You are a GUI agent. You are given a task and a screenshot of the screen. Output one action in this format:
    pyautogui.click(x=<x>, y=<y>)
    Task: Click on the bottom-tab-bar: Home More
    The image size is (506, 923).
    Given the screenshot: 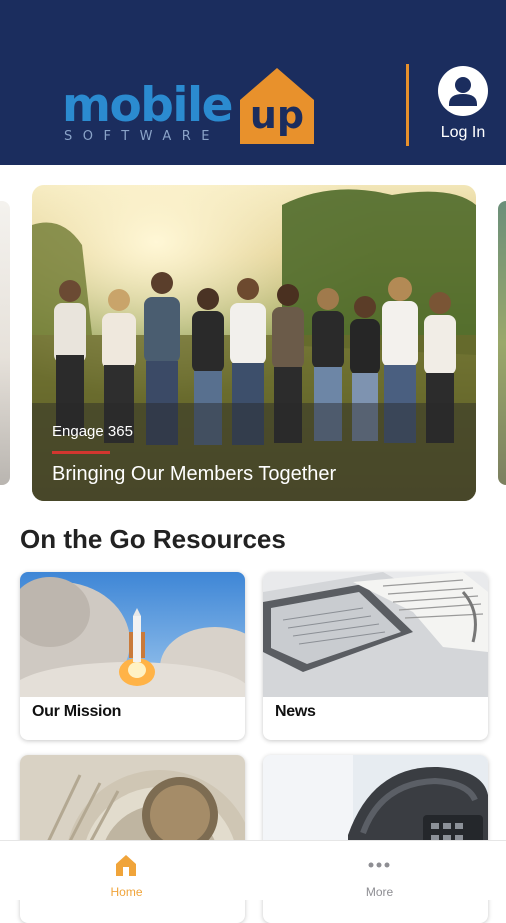 What is the action you would take?
    pyautogui.click(x=253, y=870)
    